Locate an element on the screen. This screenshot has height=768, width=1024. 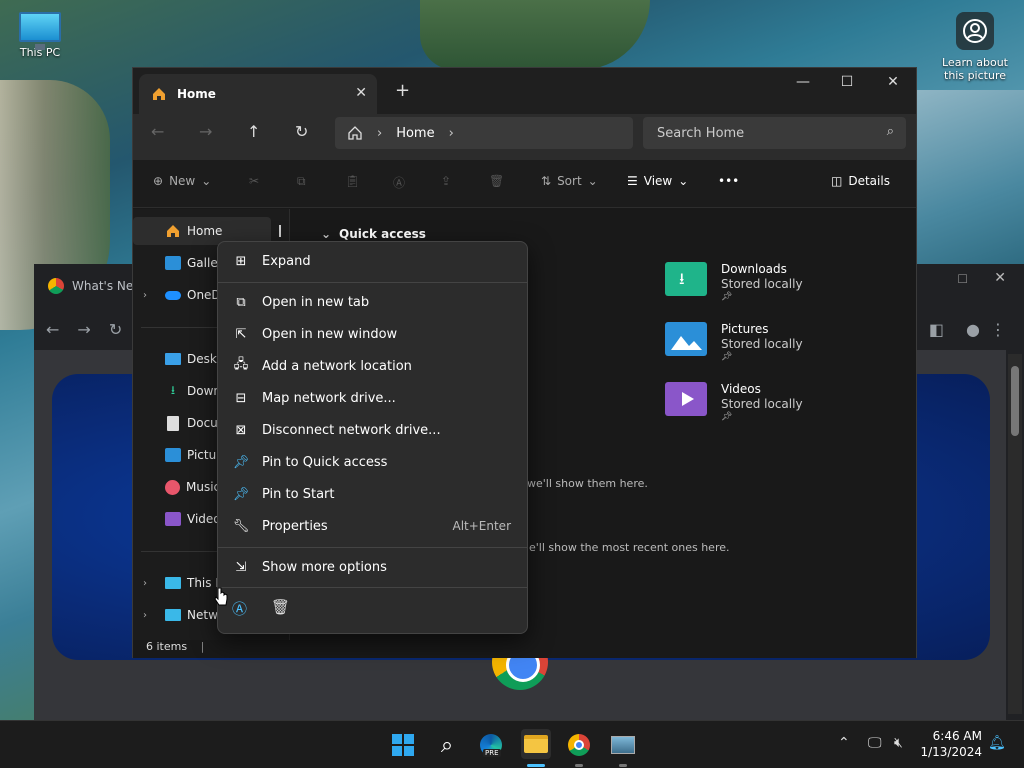
desktop-icon-this-pc: This PC is located at coordinates (40, 35).